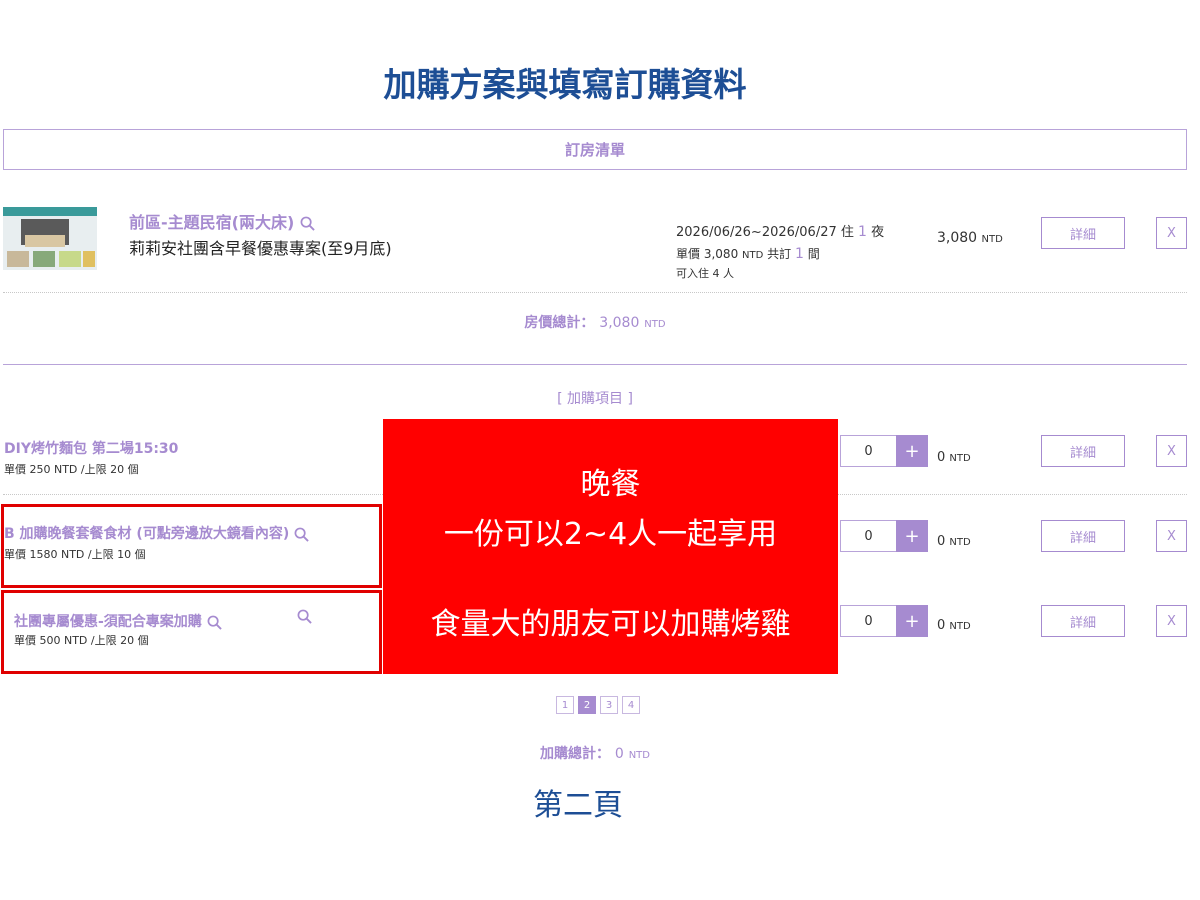  What do you see at coordinates (813, 254) in the screenshot?
I see `rooms-label: 間` at bounding box center [813, 254].